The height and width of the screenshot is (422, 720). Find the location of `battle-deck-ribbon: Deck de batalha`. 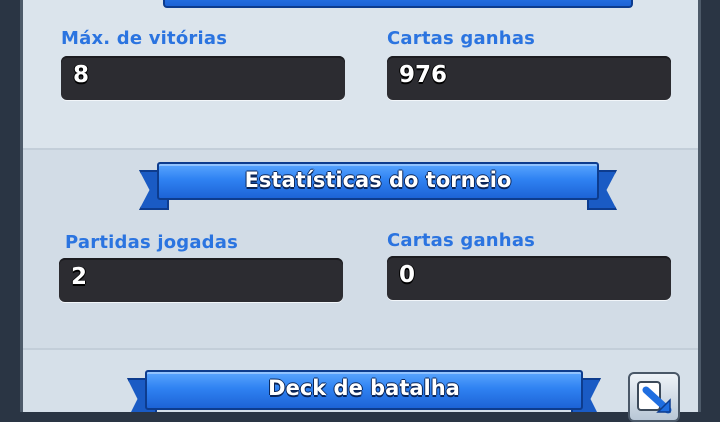

battle-deck-ribbon: Deck de batalha is located at coordinates (364, 391).